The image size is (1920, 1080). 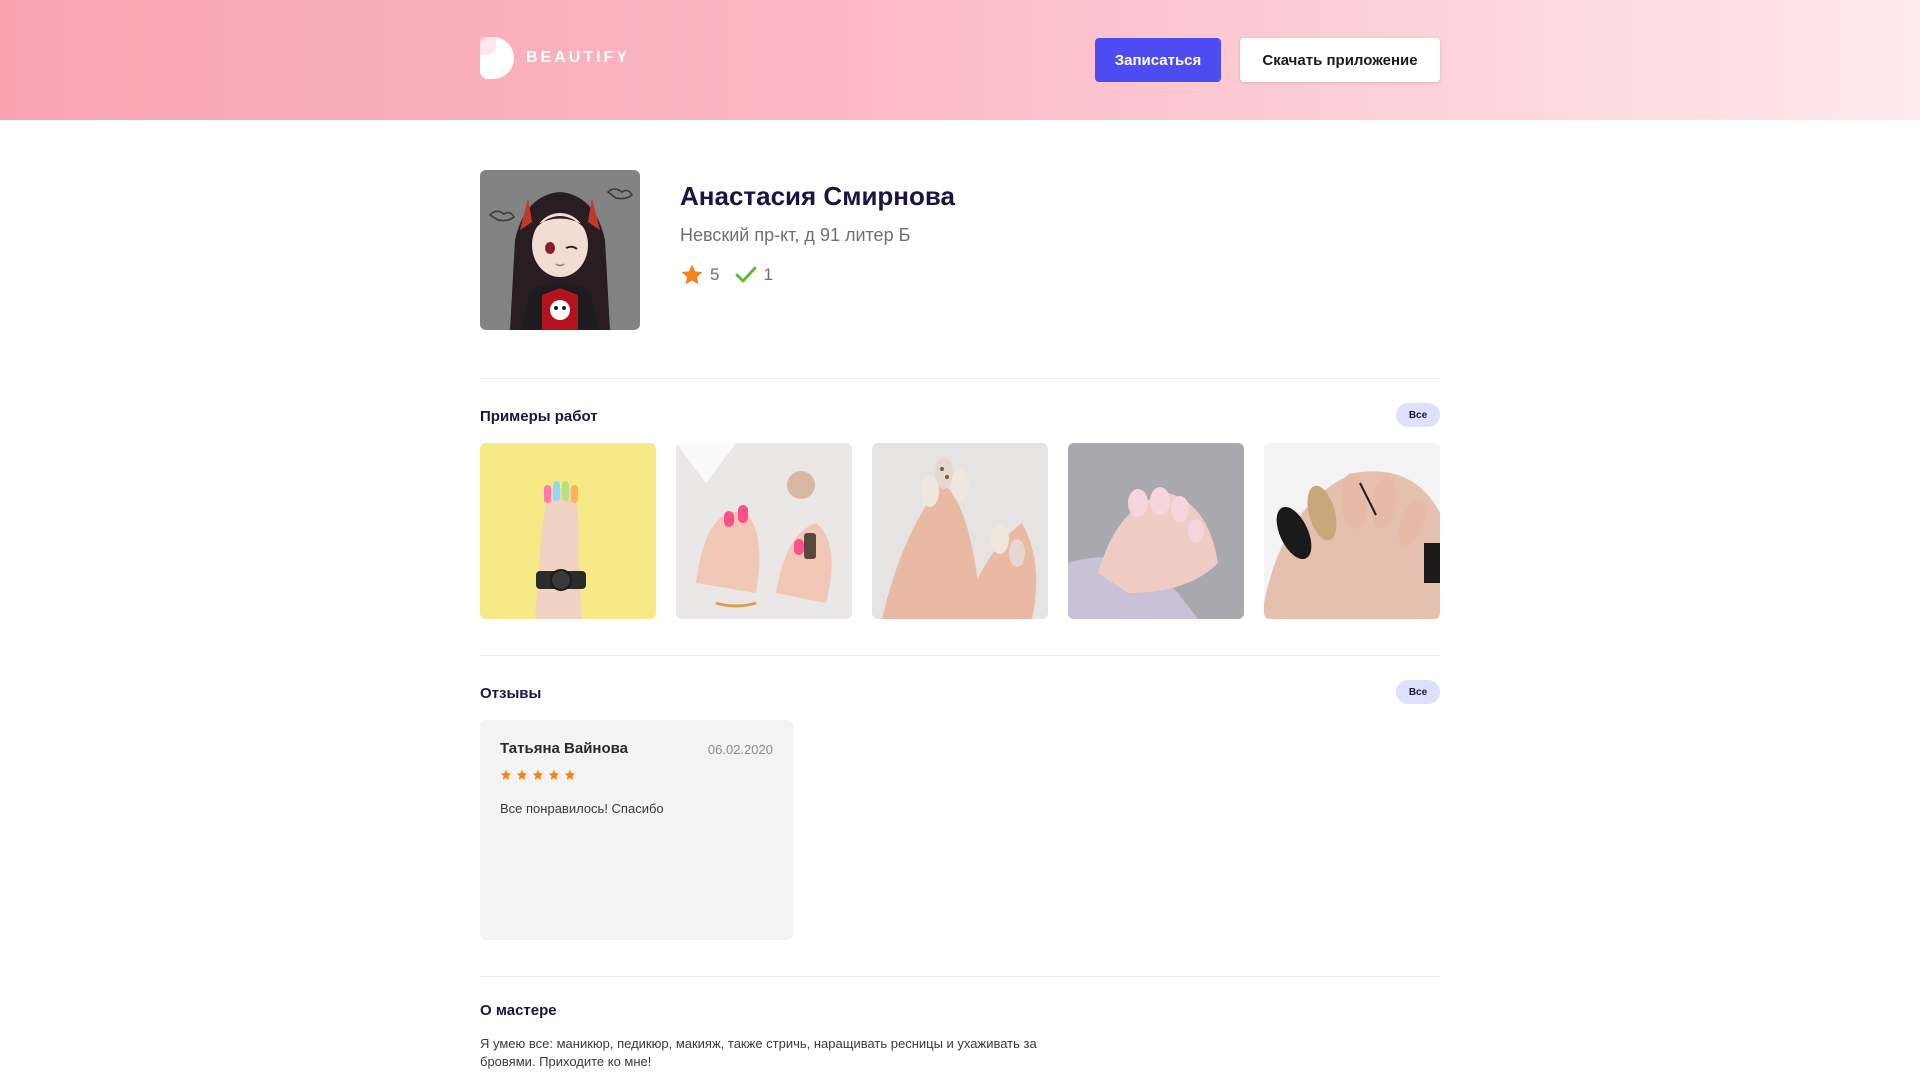 I want to click on master-stats: 5 1, so click(x=734, y=275).